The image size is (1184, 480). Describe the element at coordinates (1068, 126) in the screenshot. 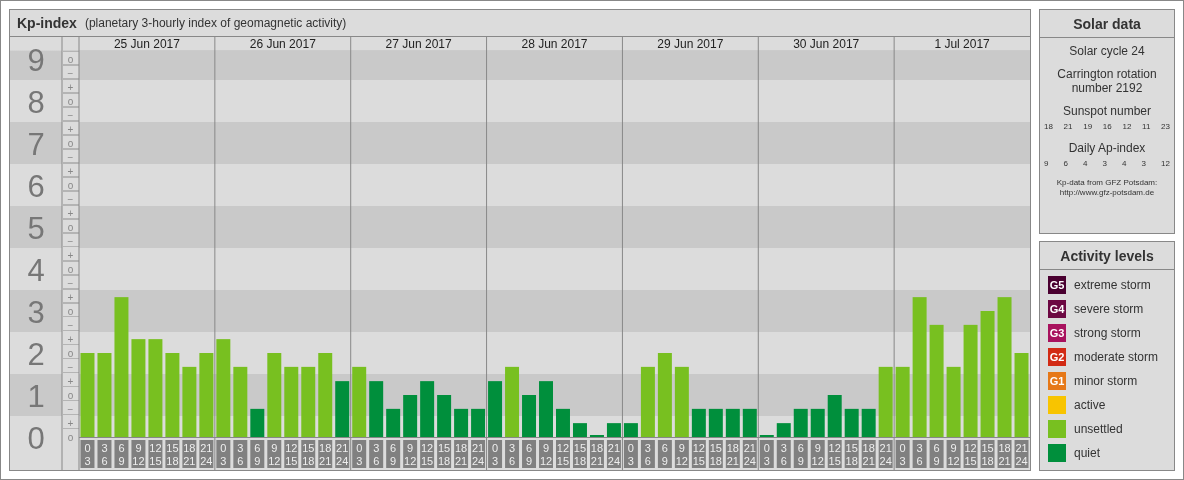

I see `sunspot-value: 21` at that location.